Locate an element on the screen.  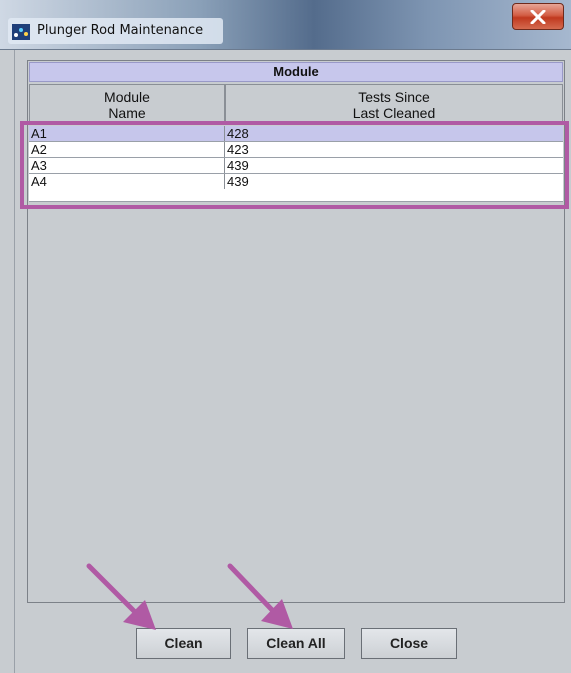
tests-count-cell: 428 is located at coordinates (238, 133).